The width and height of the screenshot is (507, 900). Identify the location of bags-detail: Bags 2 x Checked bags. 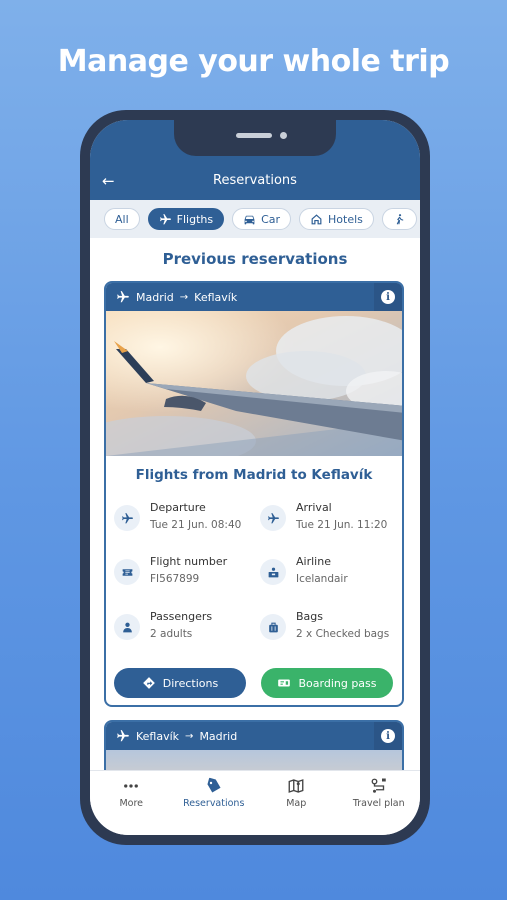
(330, 630).